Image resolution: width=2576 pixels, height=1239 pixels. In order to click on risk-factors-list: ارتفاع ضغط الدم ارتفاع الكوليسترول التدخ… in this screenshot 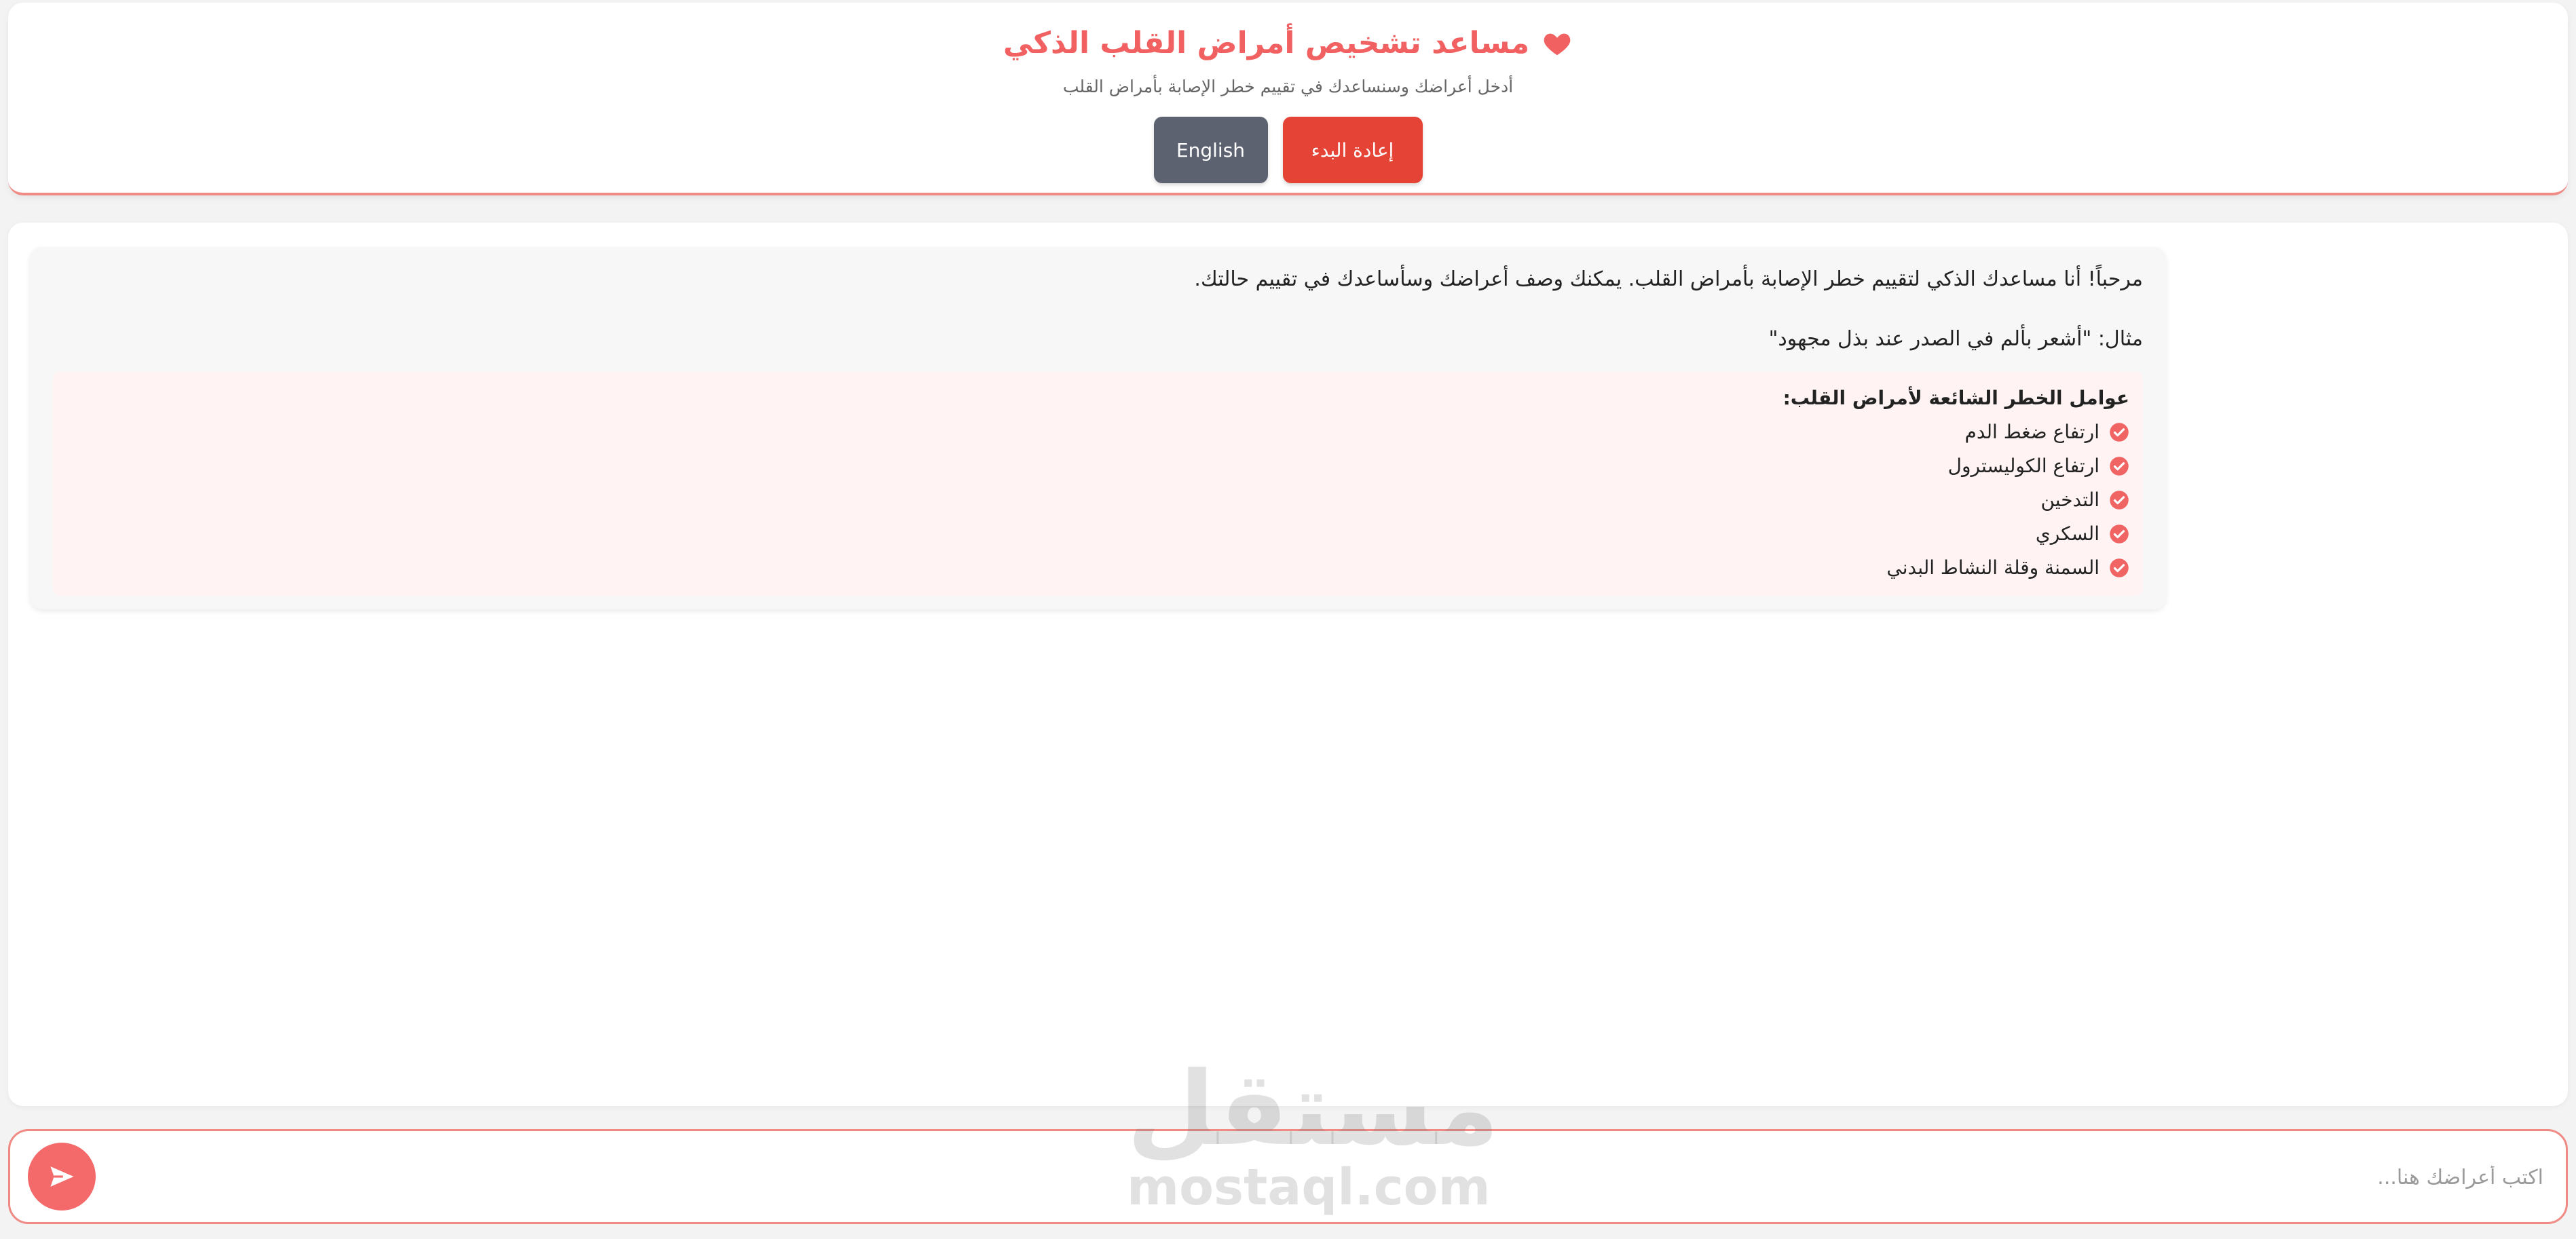, I will do `click(1098, 500)`.